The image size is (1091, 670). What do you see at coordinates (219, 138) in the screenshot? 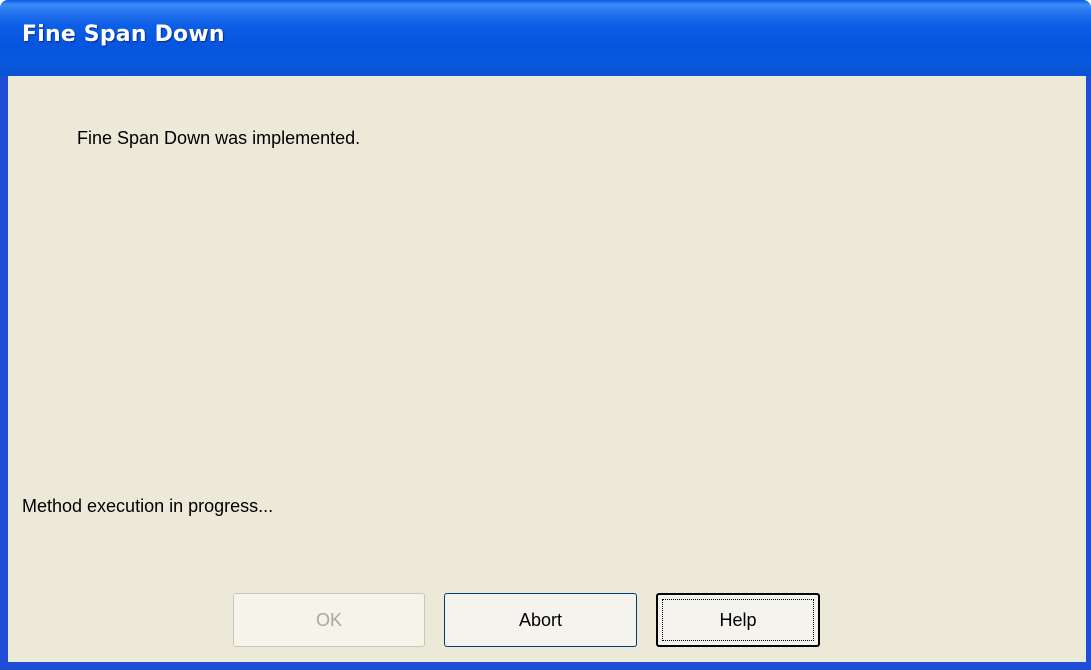
I see `message-text: Fine Span Down was implemented.` at bounding box center [219, 138].